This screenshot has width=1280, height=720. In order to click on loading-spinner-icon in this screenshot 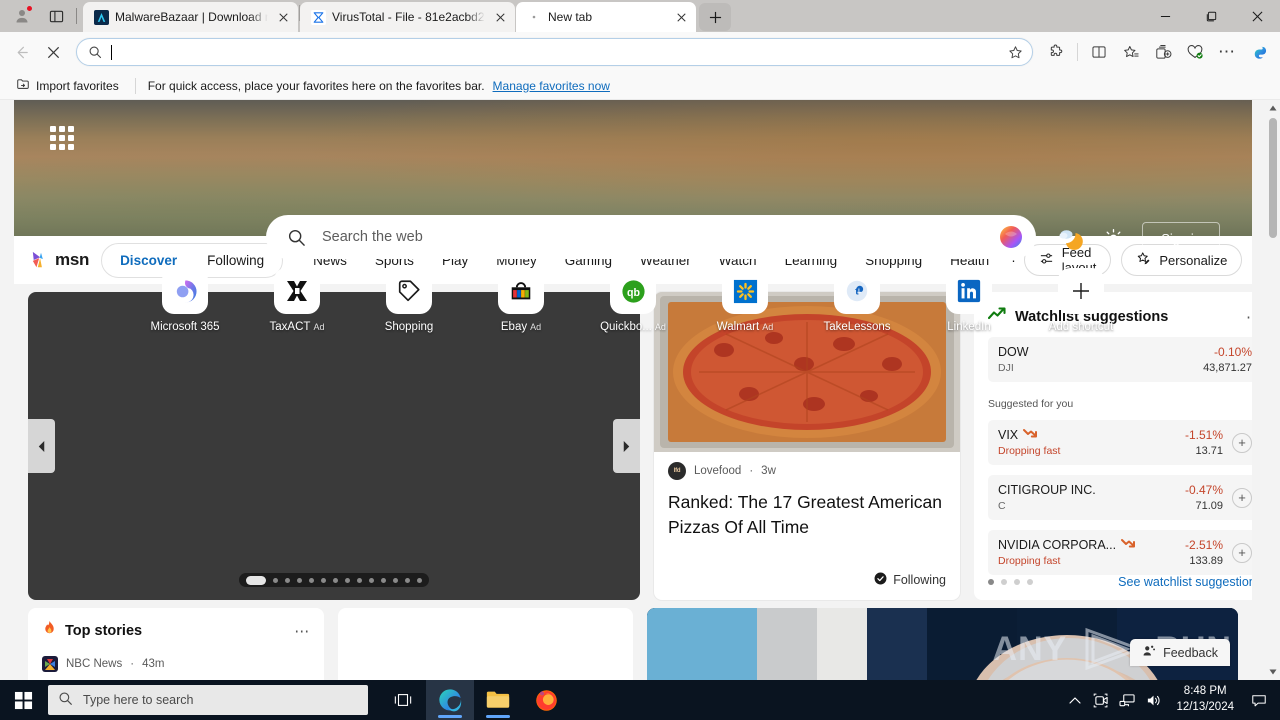, I will do `click(534, 17)`.